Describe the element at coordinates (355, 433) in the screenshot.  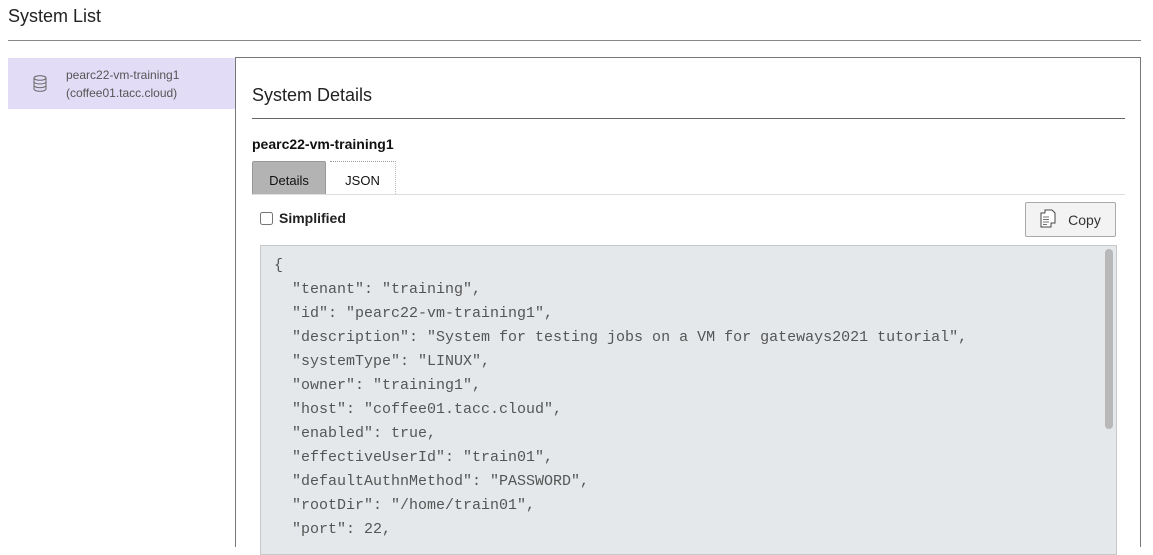
I see `json-line: "enabled": true,` at that location.